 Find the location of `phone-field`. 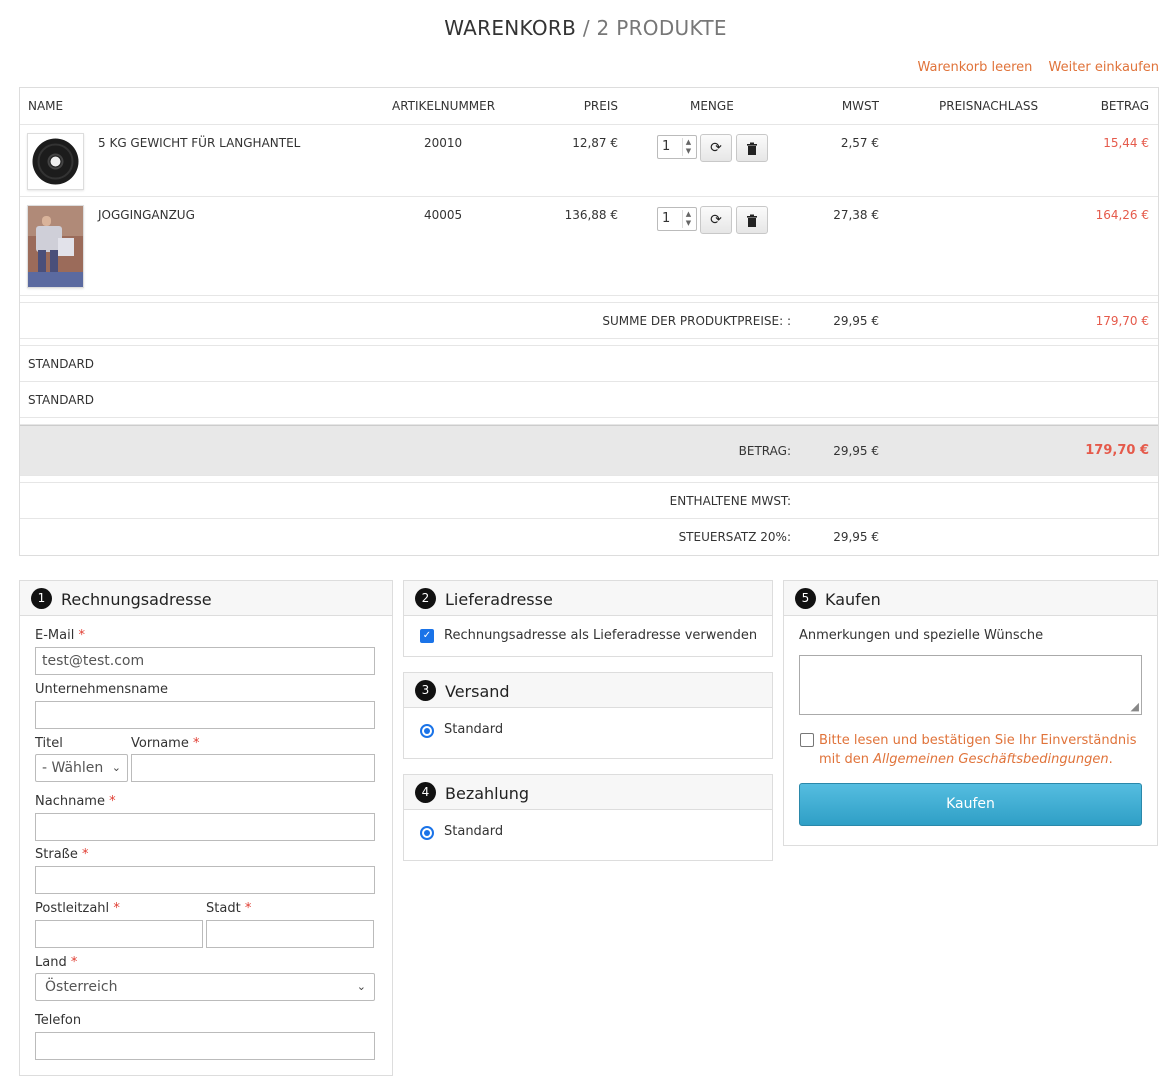

phone-field is located at coordinates (205, 1046).